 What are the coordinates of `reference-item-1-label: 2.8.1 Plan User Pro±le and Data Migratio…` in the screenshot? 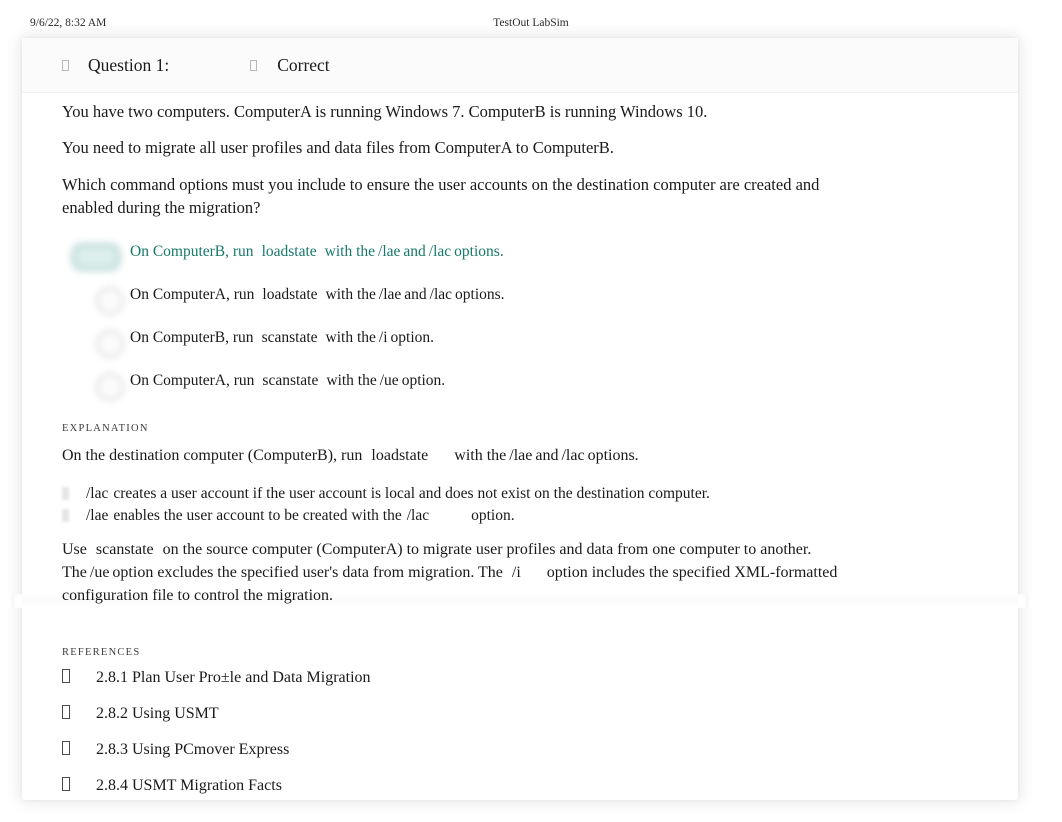 It's located at (233, 678).